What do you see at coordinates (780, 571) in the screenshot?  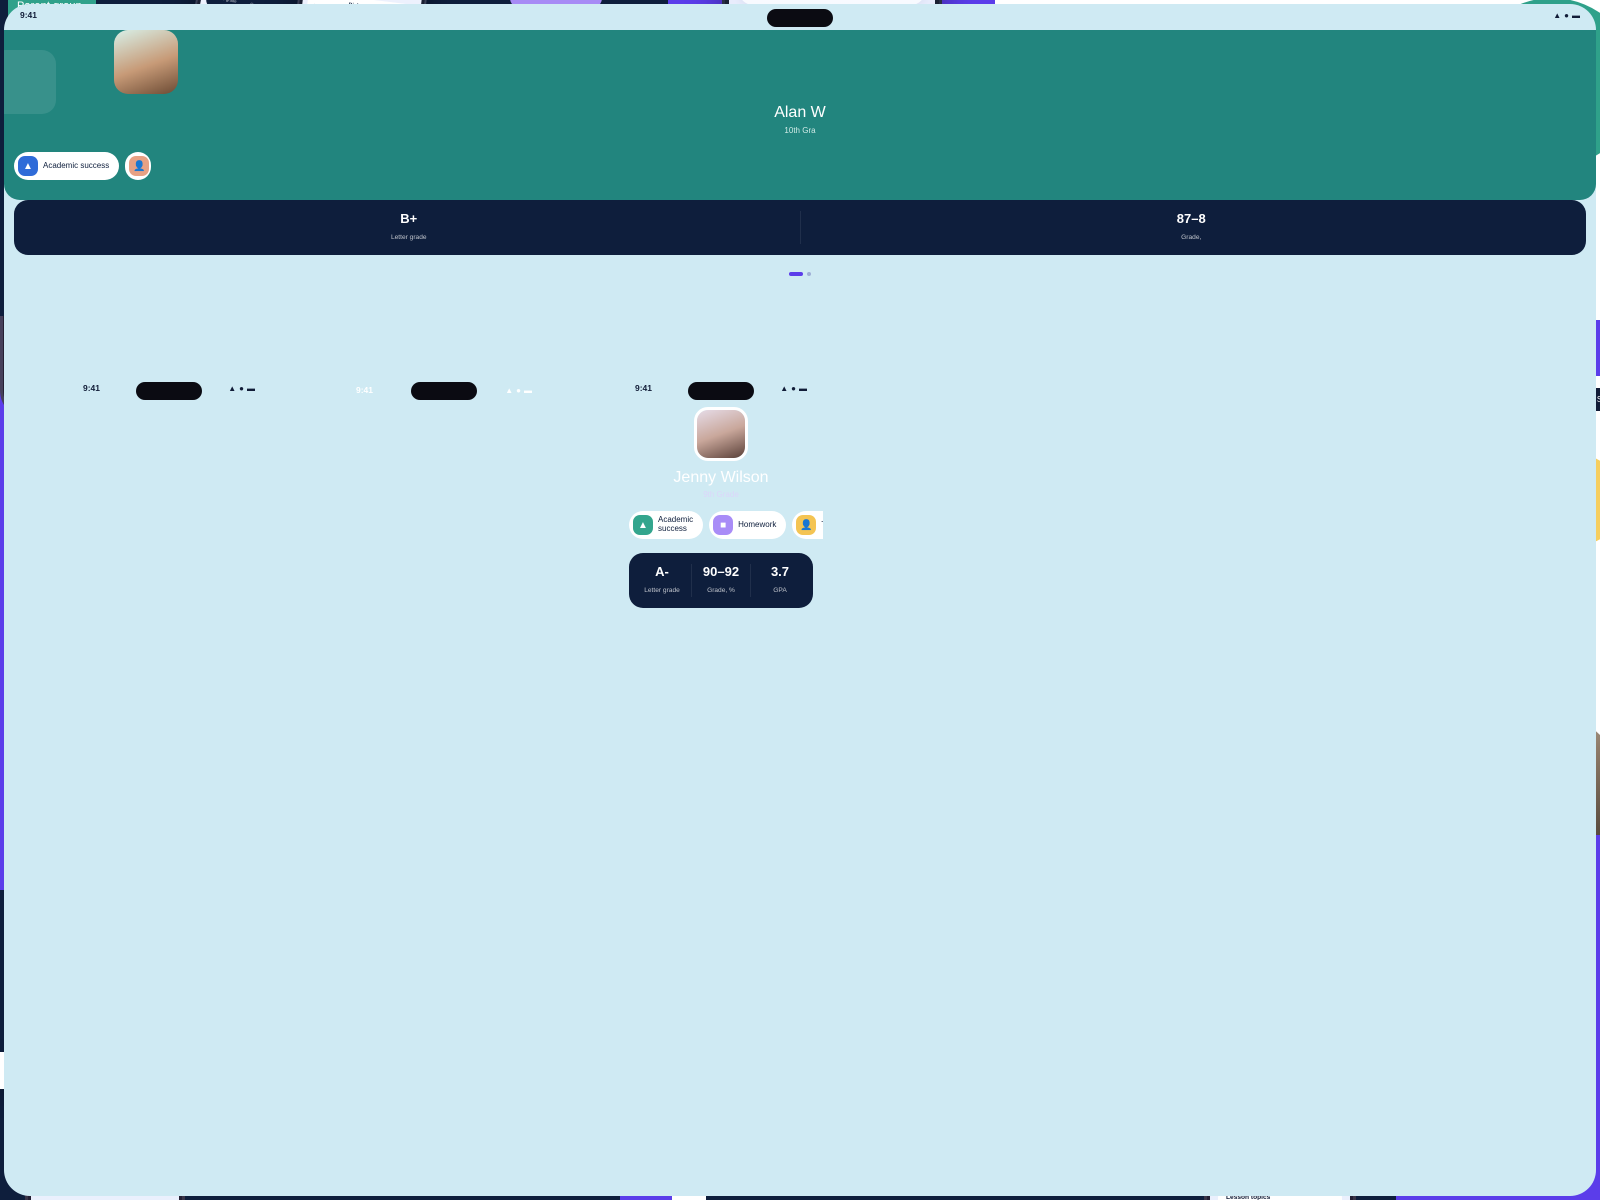 I see `stat-value: 3.7` at bounding box center [780, 571].